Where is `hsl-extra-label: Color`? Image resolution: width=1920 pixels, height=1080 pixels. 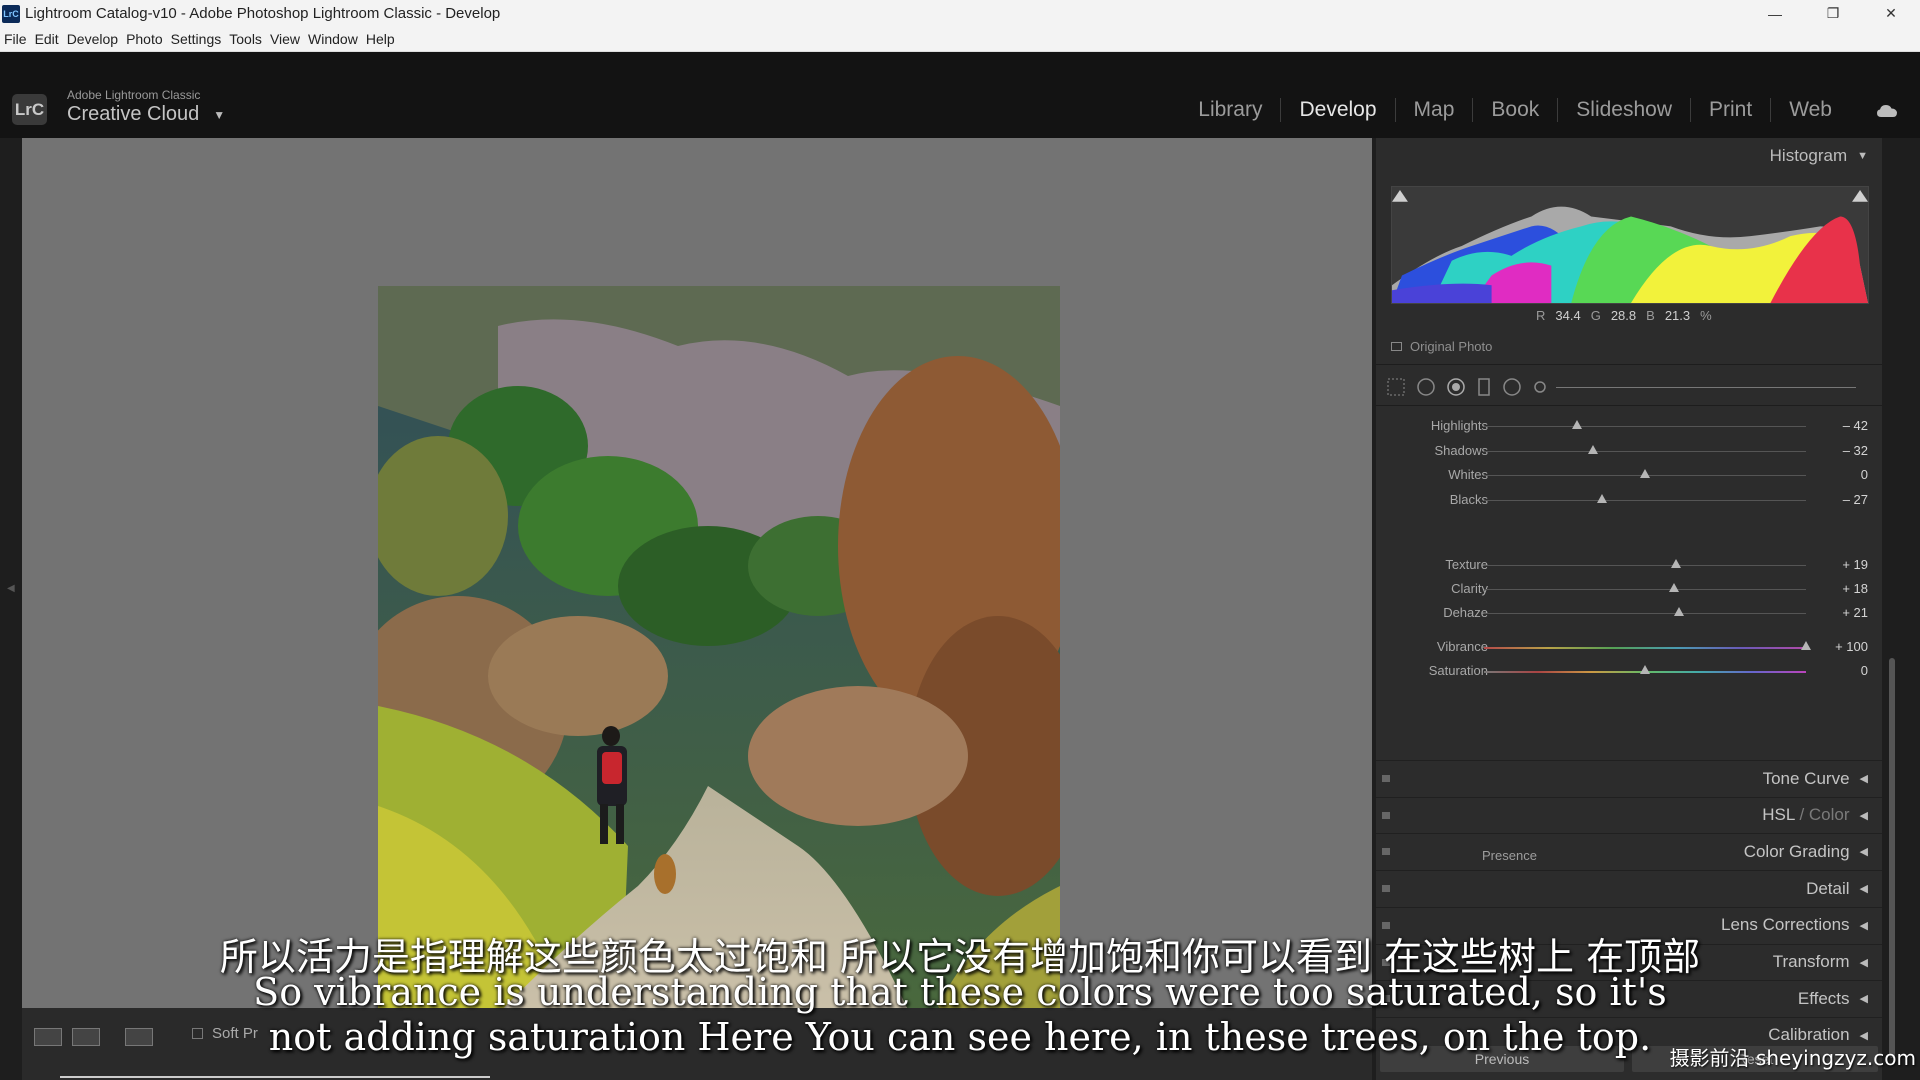
hsl-extra-label: Color is located at coordinates (1829, 814).